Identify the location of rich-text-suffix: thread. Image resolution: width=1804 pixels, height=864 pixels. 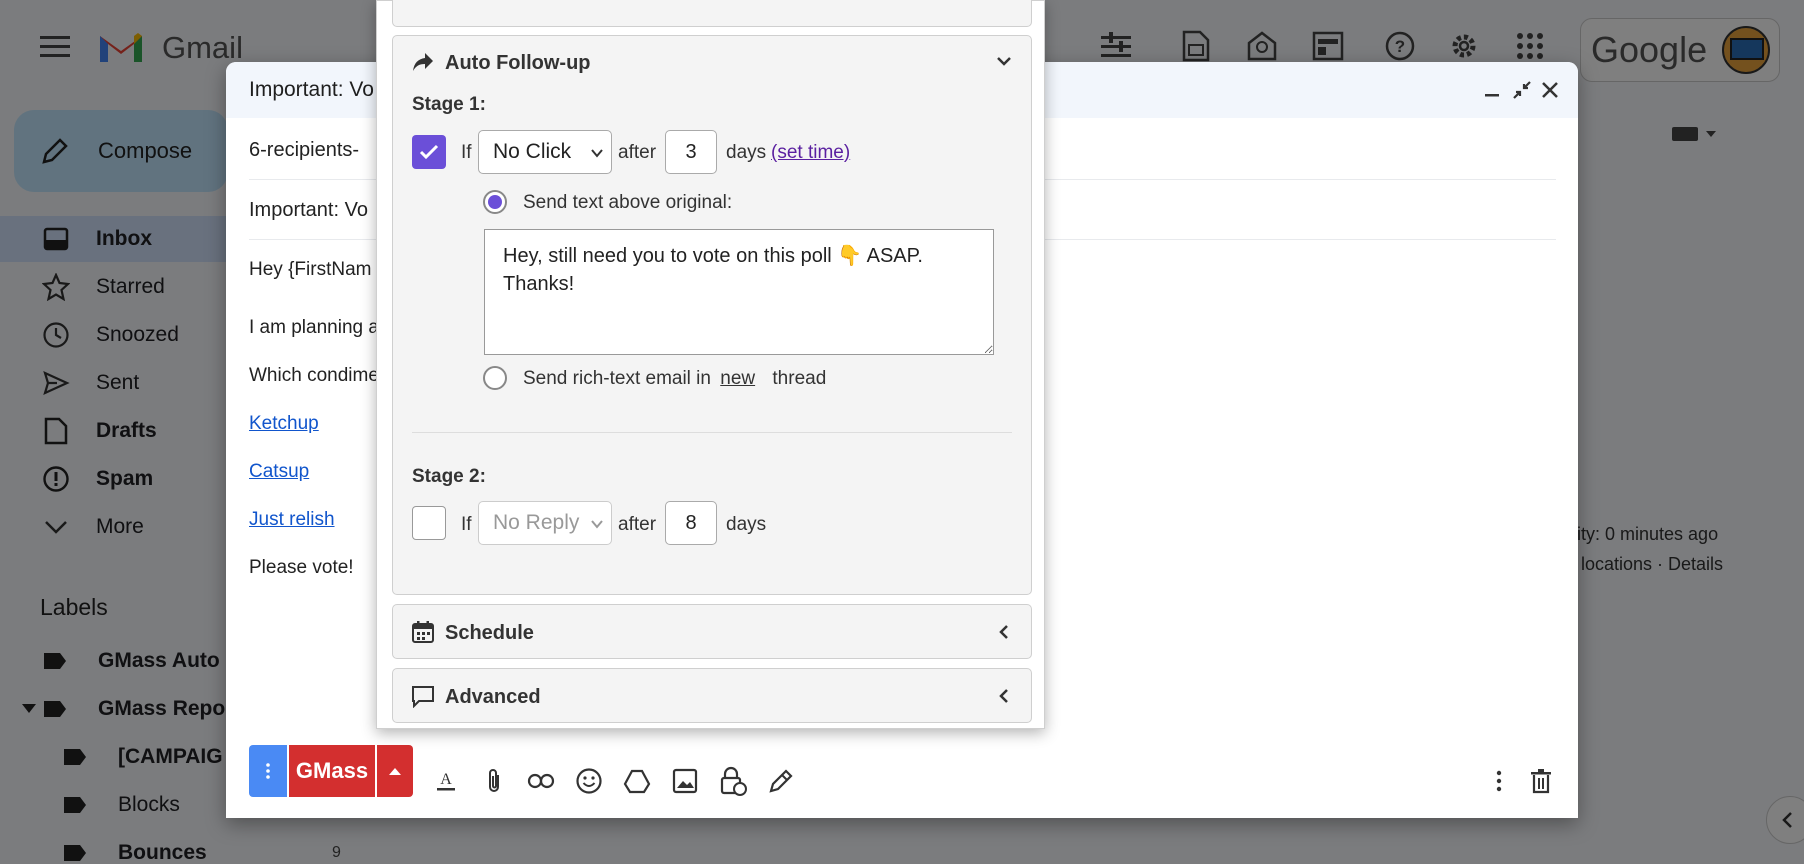
(799, 378).